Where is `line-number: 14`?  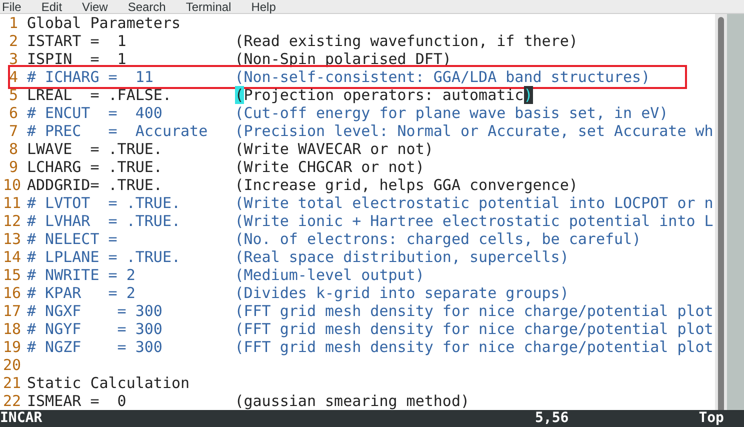 line-number: 14 is located at coordinates (12, 257).